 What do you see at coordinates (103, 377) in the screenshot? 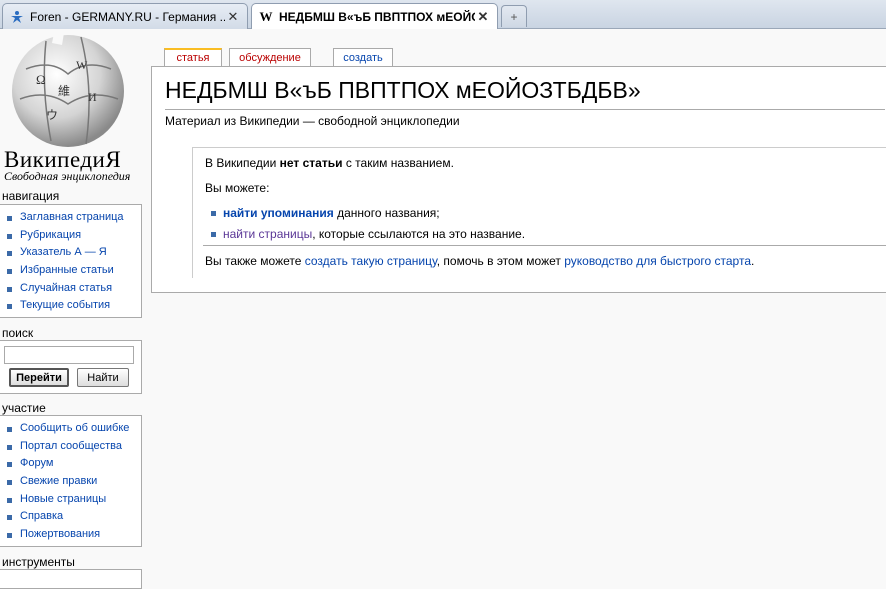
I see `find-button: Найти` at bounding box center [103, 377].